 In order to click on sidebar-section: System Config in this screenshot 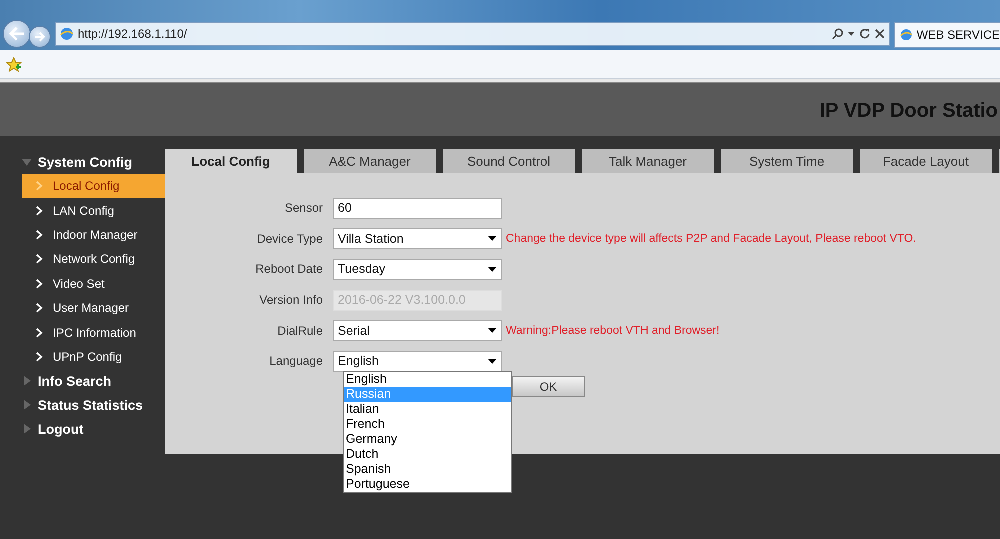, I will do `click(82, 162)`.